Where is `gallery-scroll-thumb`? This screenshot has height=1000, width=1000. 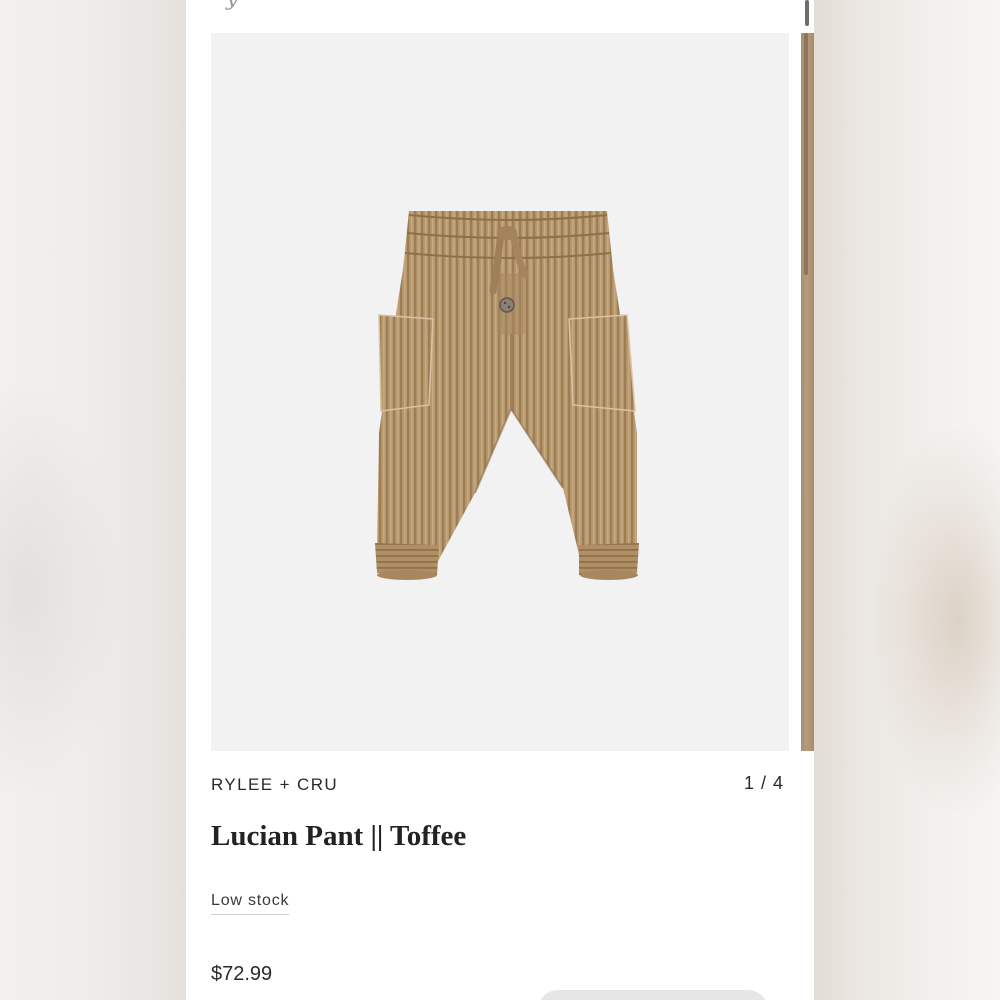
gallery-scroll-thumb is located at coordinates (806, 154).